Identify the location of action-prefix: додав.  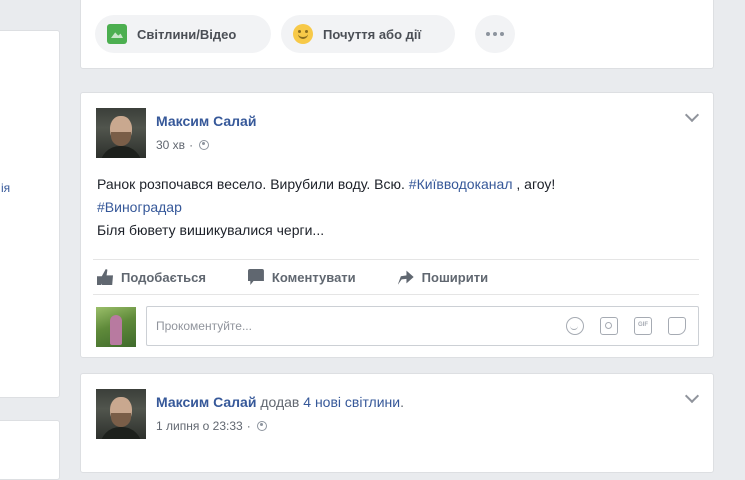
(280, 402).